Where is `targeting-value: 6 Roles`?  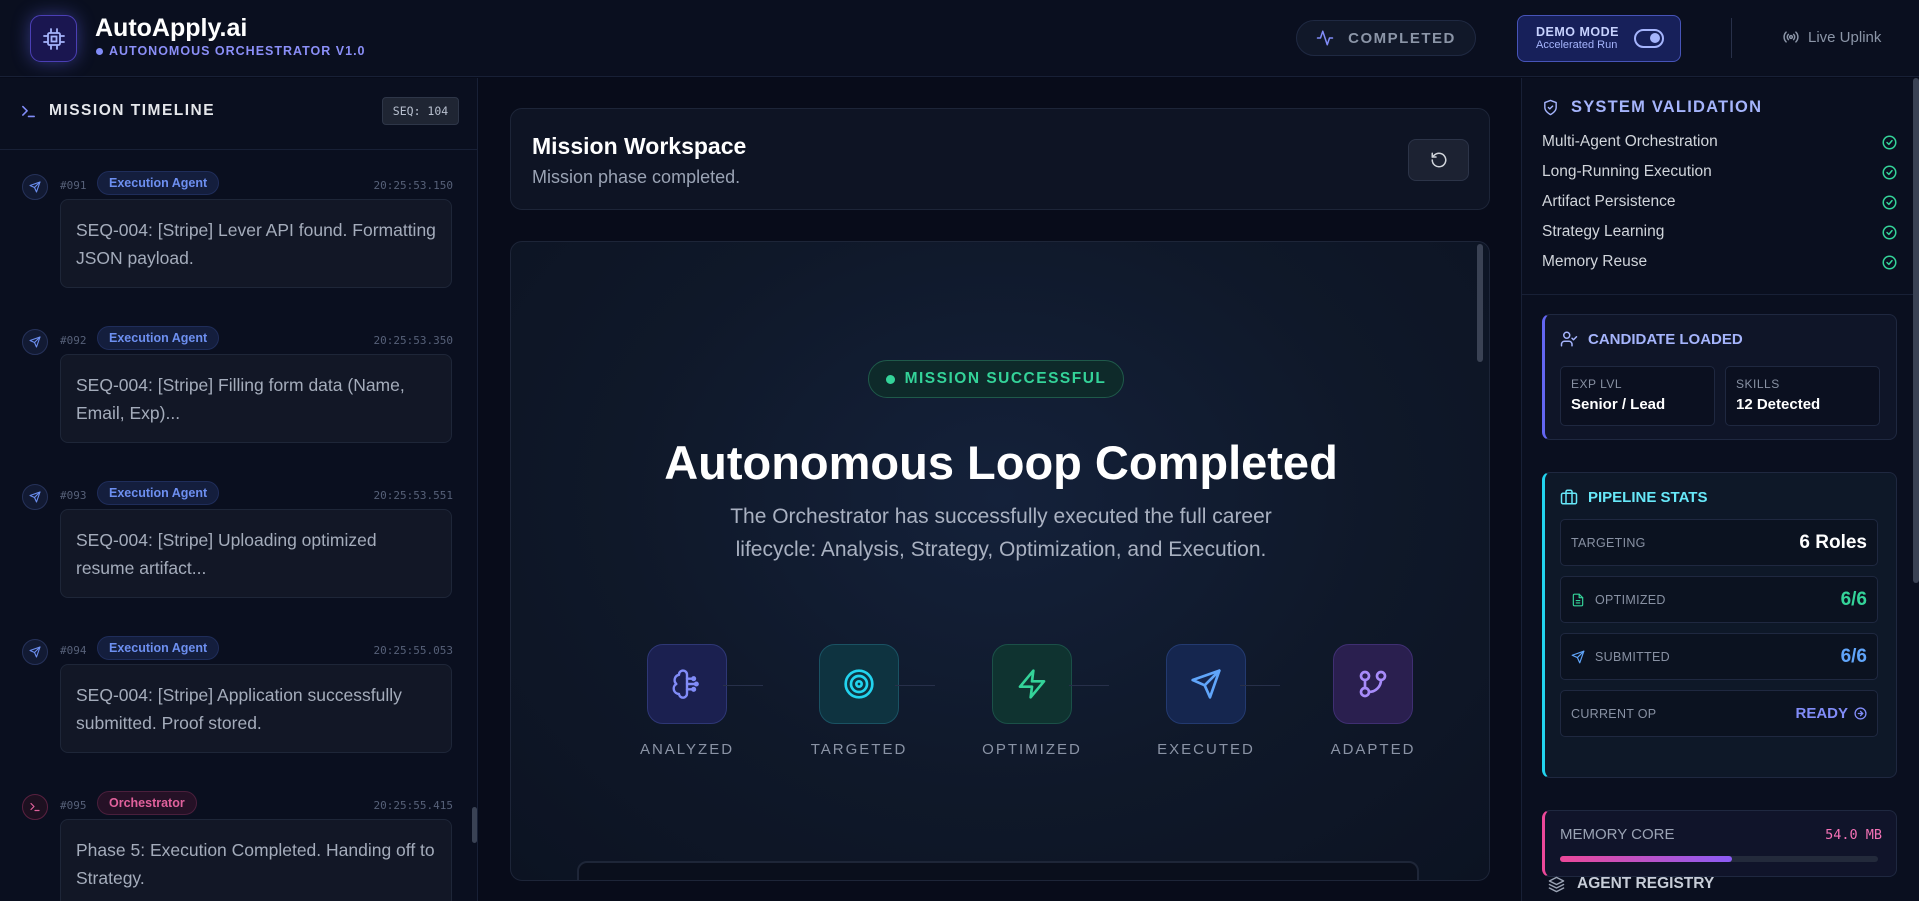 targeting-value: 6 Roles is located at coordinates (1833, 542).